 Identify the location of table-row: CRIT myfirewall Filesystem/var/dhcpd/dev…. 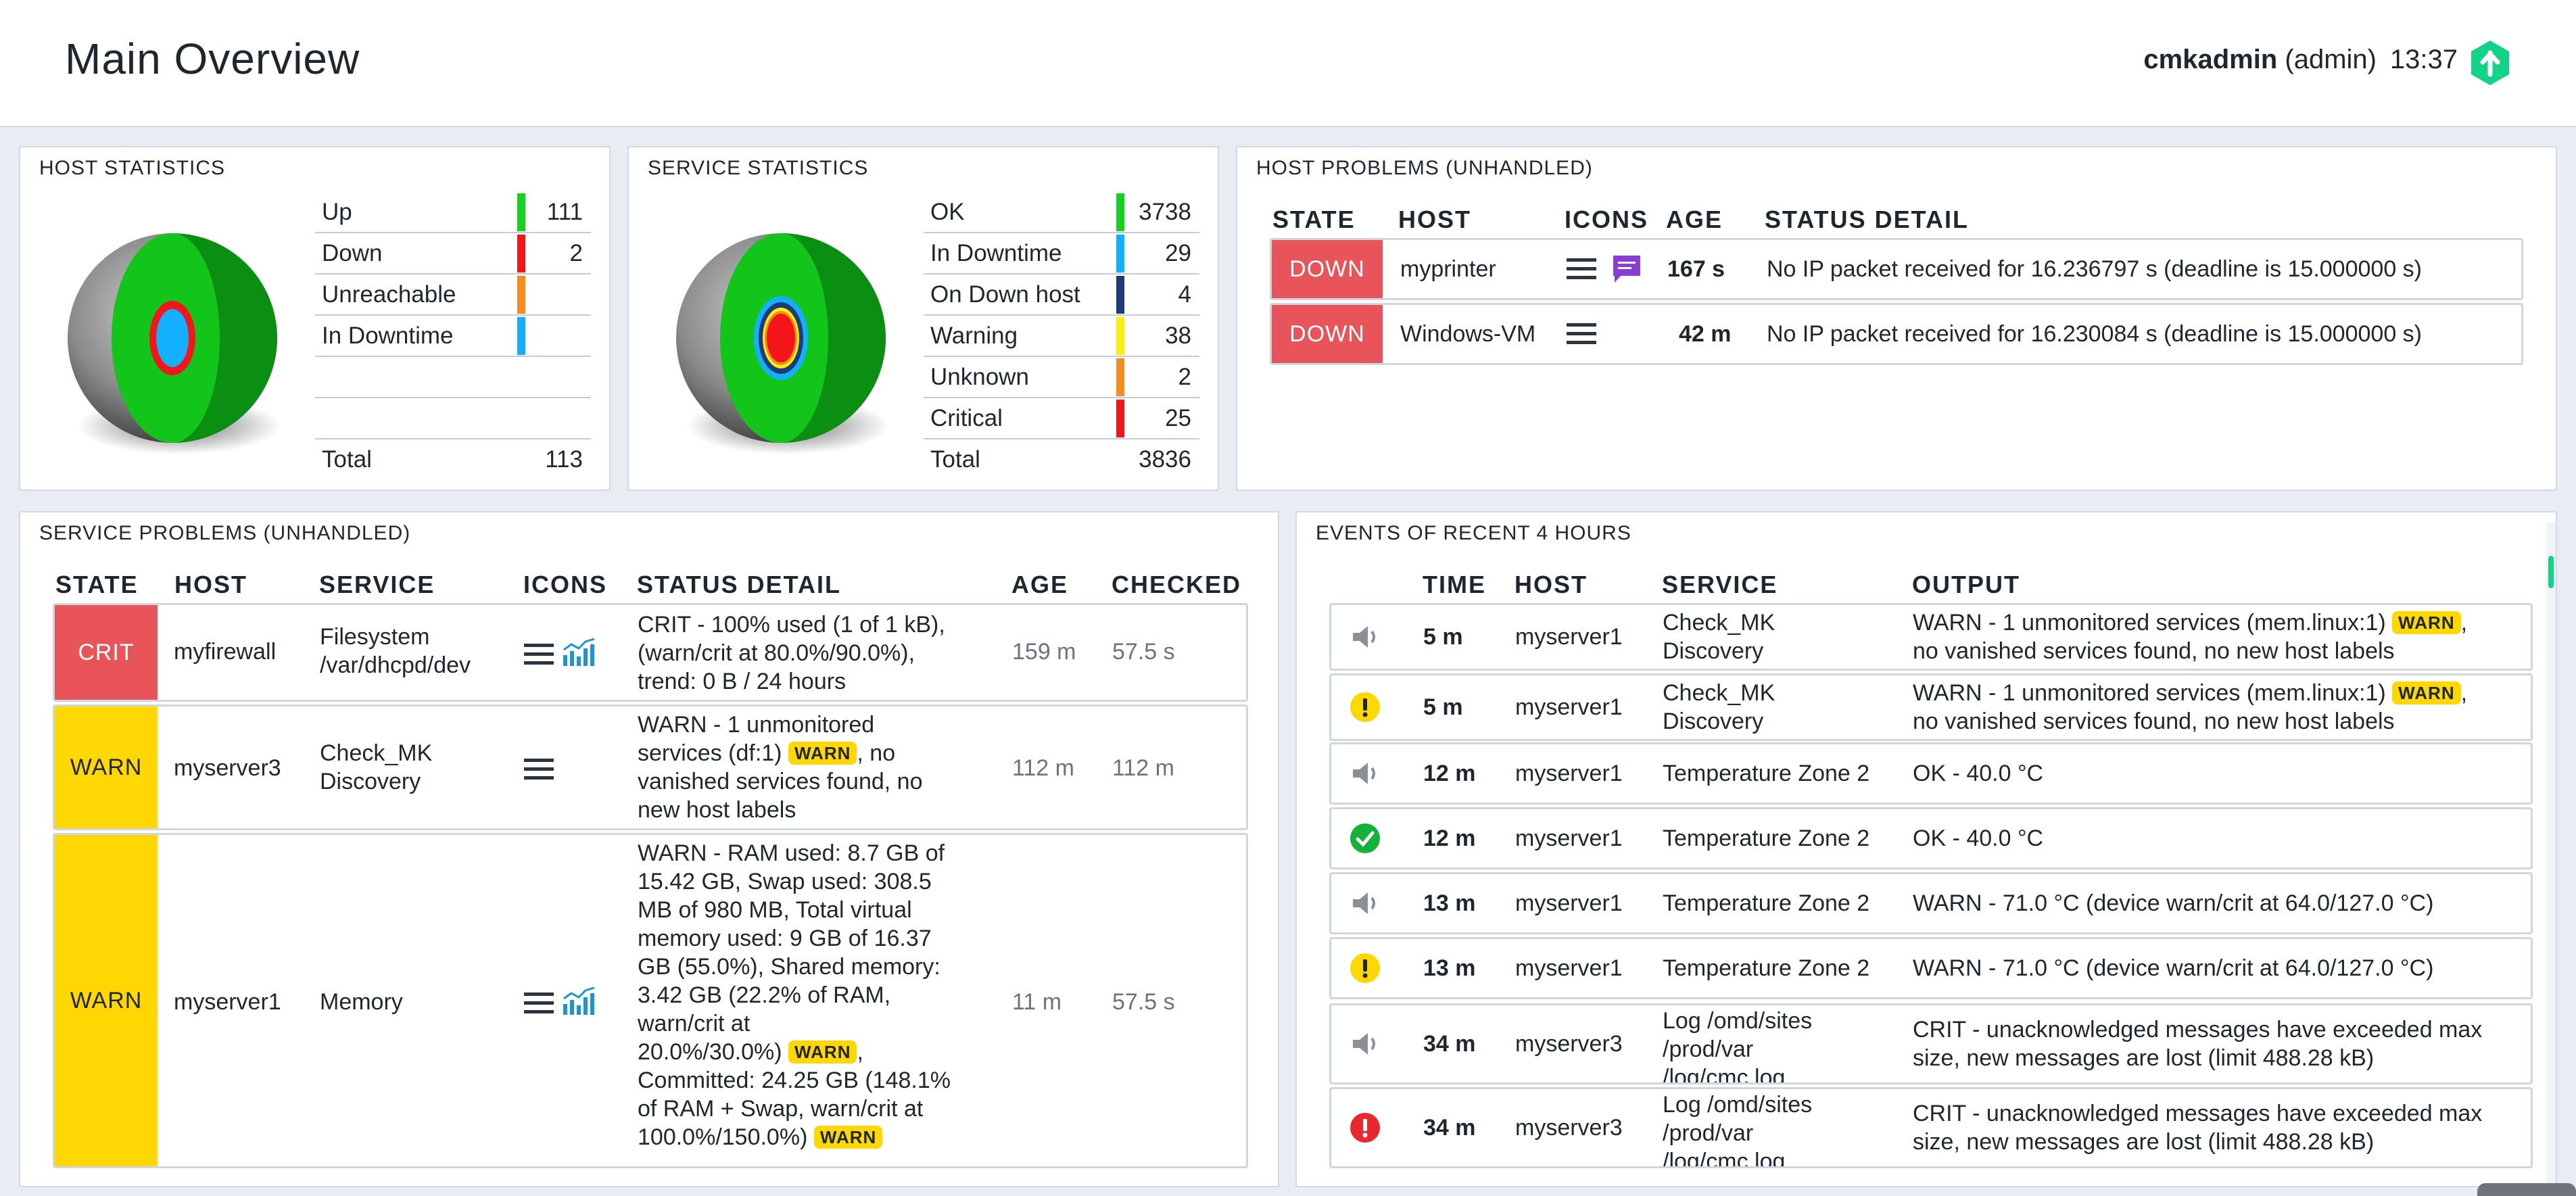
(650, 652).